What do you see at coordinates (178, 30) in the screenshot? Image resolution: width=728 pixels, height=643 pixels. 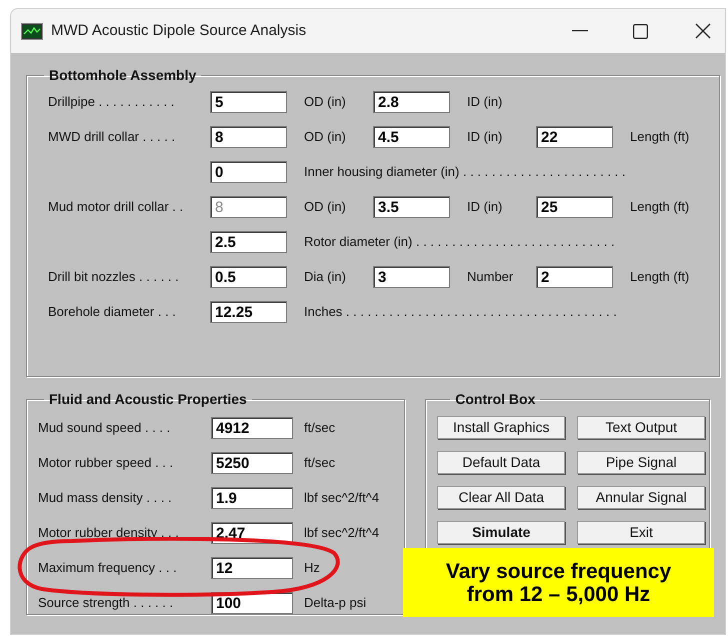 I see `window-title: MWD Acoustic Dipole Source Analysis` at bounding box center [178, 30].